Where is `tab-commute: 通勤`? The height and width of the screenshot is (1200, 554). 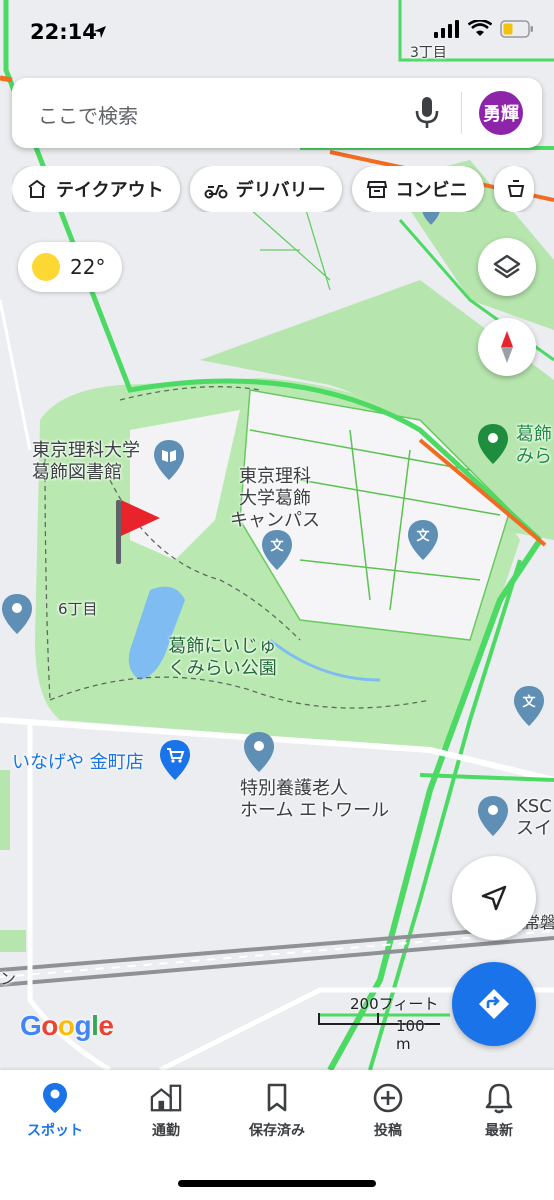
tab-commute: 通勤 is located at coordinates (166, 1111).